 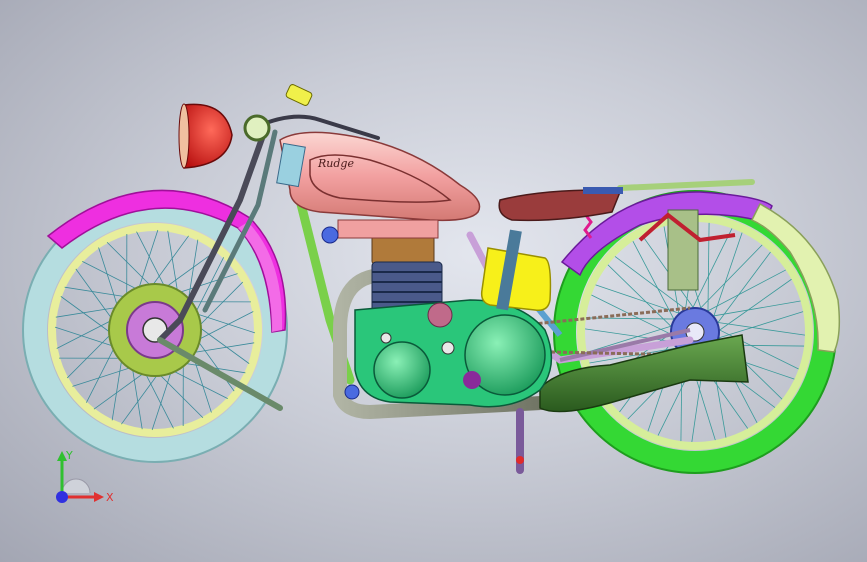 I want to click on bell, so click(x=299, y=95).